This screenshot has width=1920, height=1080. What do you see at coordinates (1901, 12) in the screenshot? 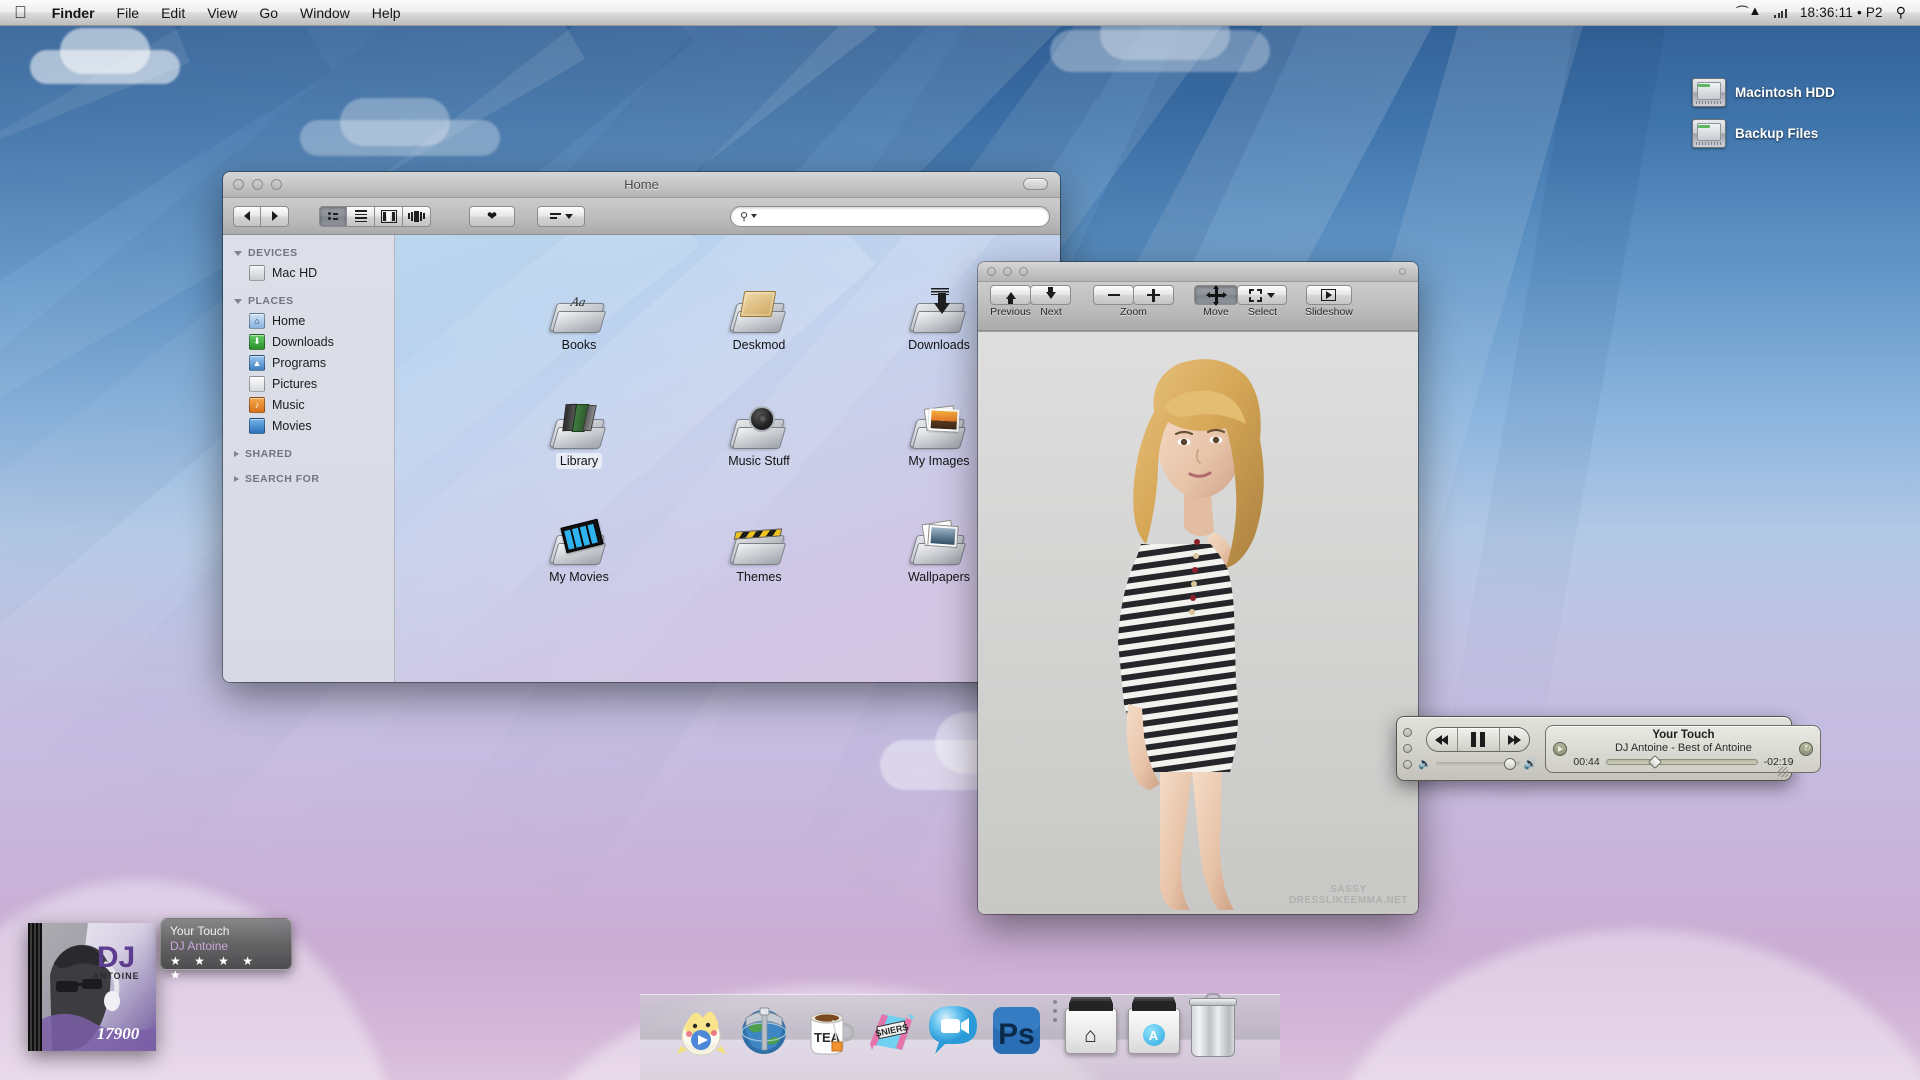
I see `spotlight-search-icon: ⚲` at bounding box center [1901, 12].